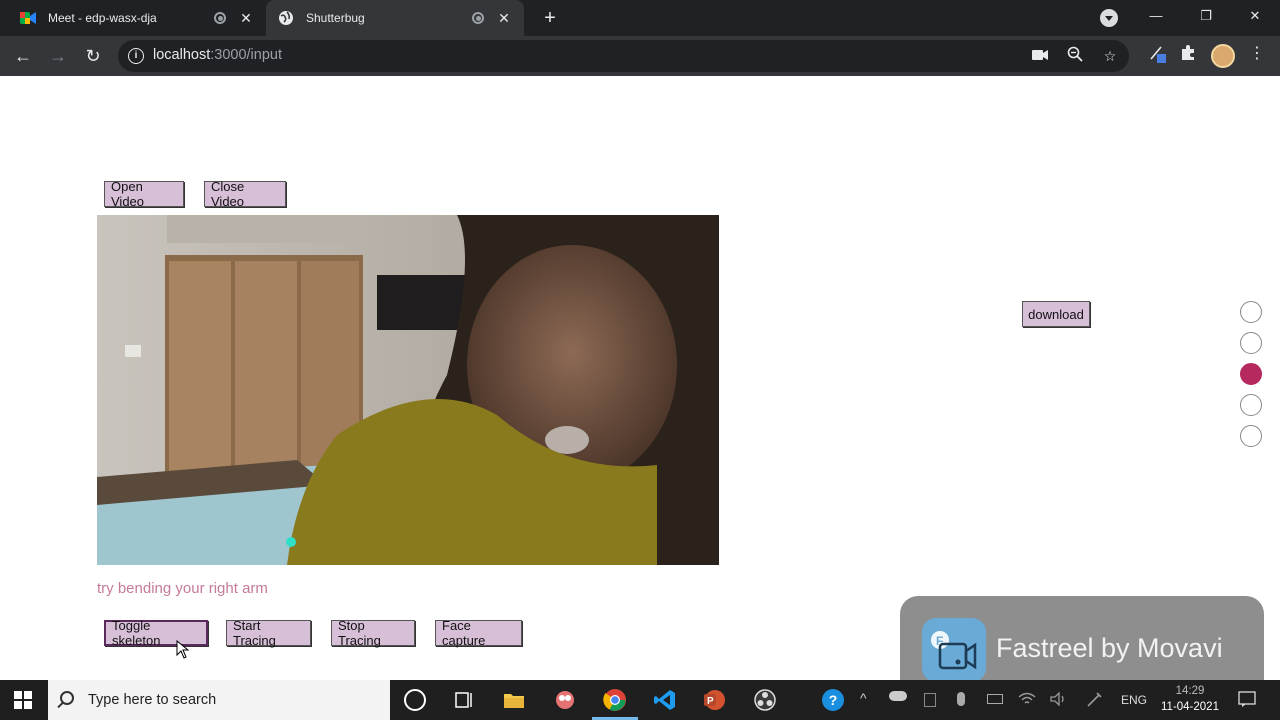 The height and width of the screenshot is (720, 1280). Describe the element at coordinates (514, 700) in the screenshot. I see `file-explorer-icon` at that location.